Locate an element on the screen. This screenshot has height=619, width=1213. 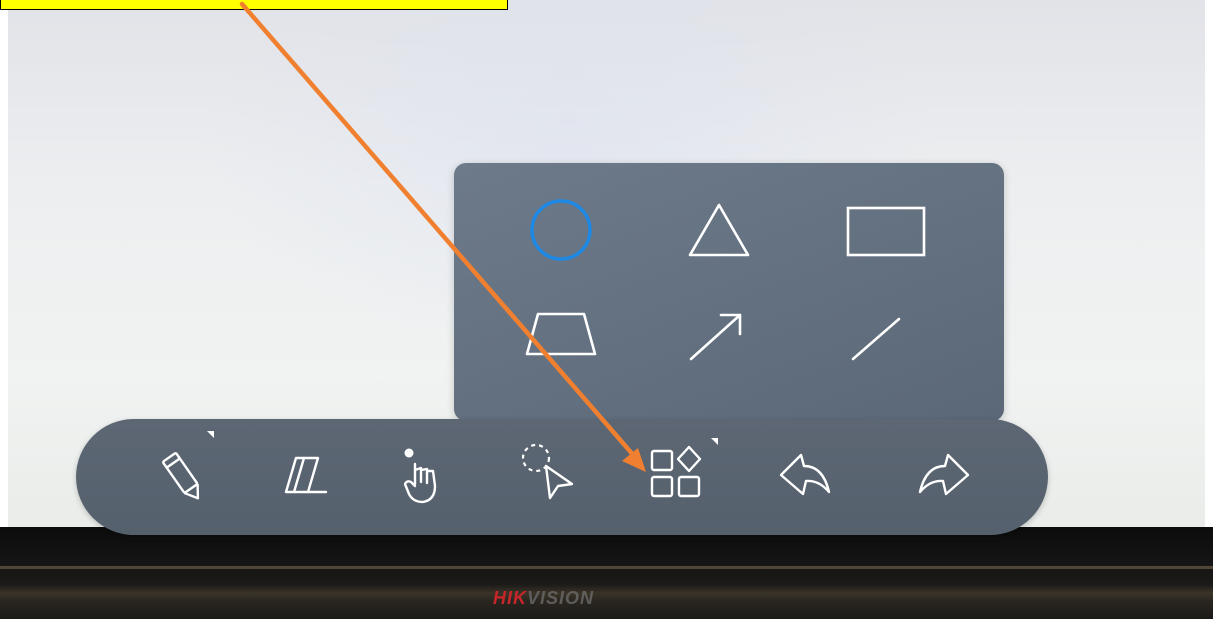
pen-icon is located at coordinates (181, 476).